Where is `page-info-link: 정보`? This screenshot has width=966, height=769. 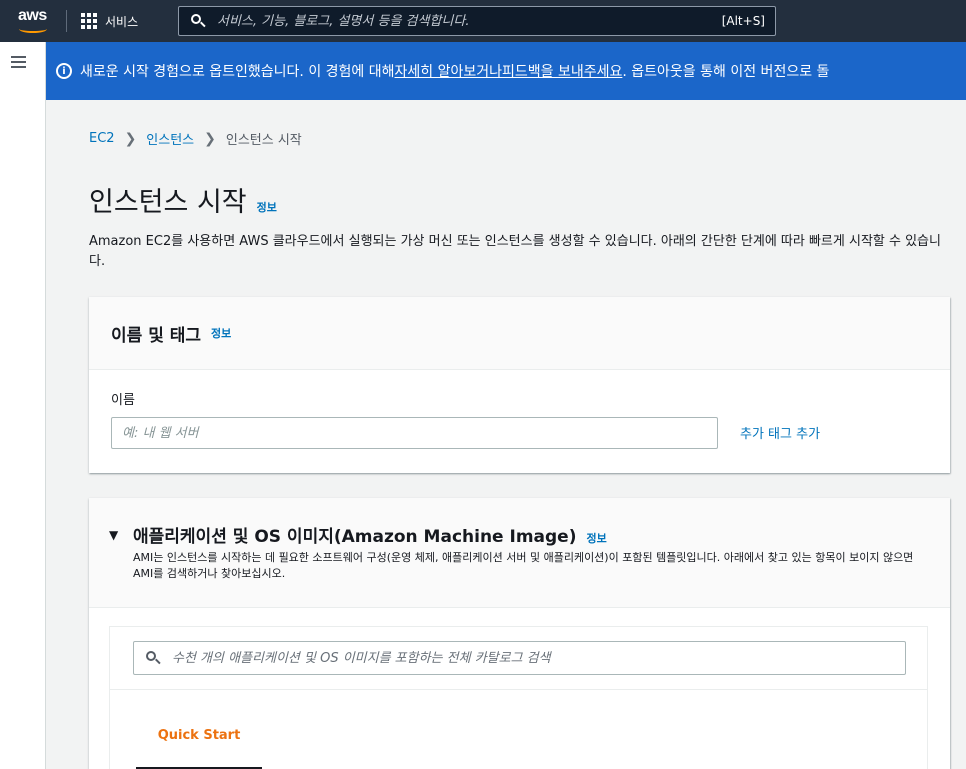 page-info-link: 정보 is located at coordinates (267, 207).